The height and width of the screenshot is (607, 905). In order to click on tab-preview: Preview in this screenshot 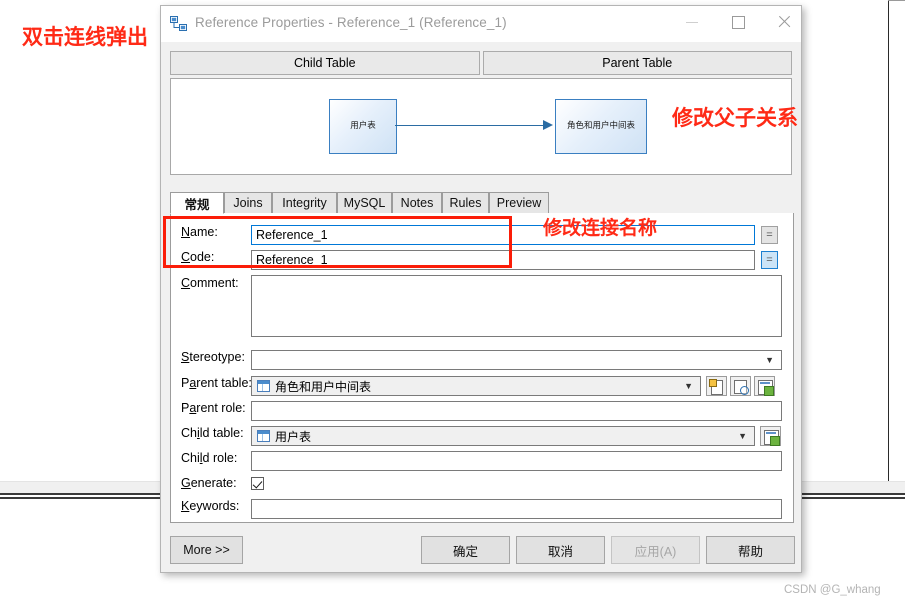, I will do `click(519, 203)`.